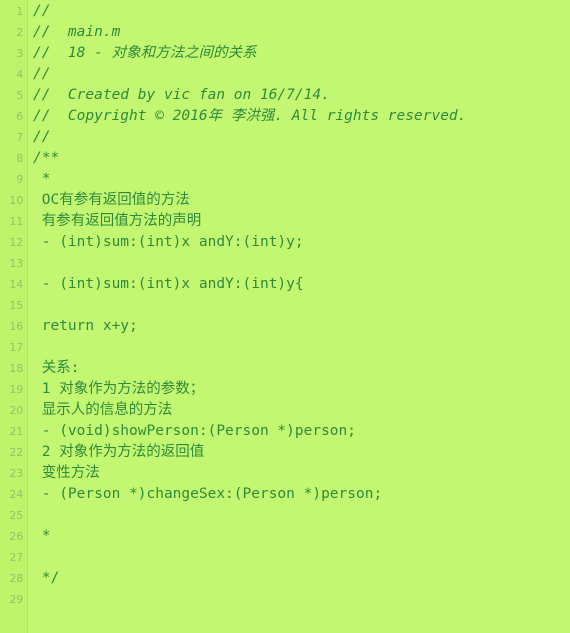 The image size is (570, 633). What do you see at coordinates (13, 452) in the screenshot?
I see `line-number: 22` at bounding box center [13, 452].